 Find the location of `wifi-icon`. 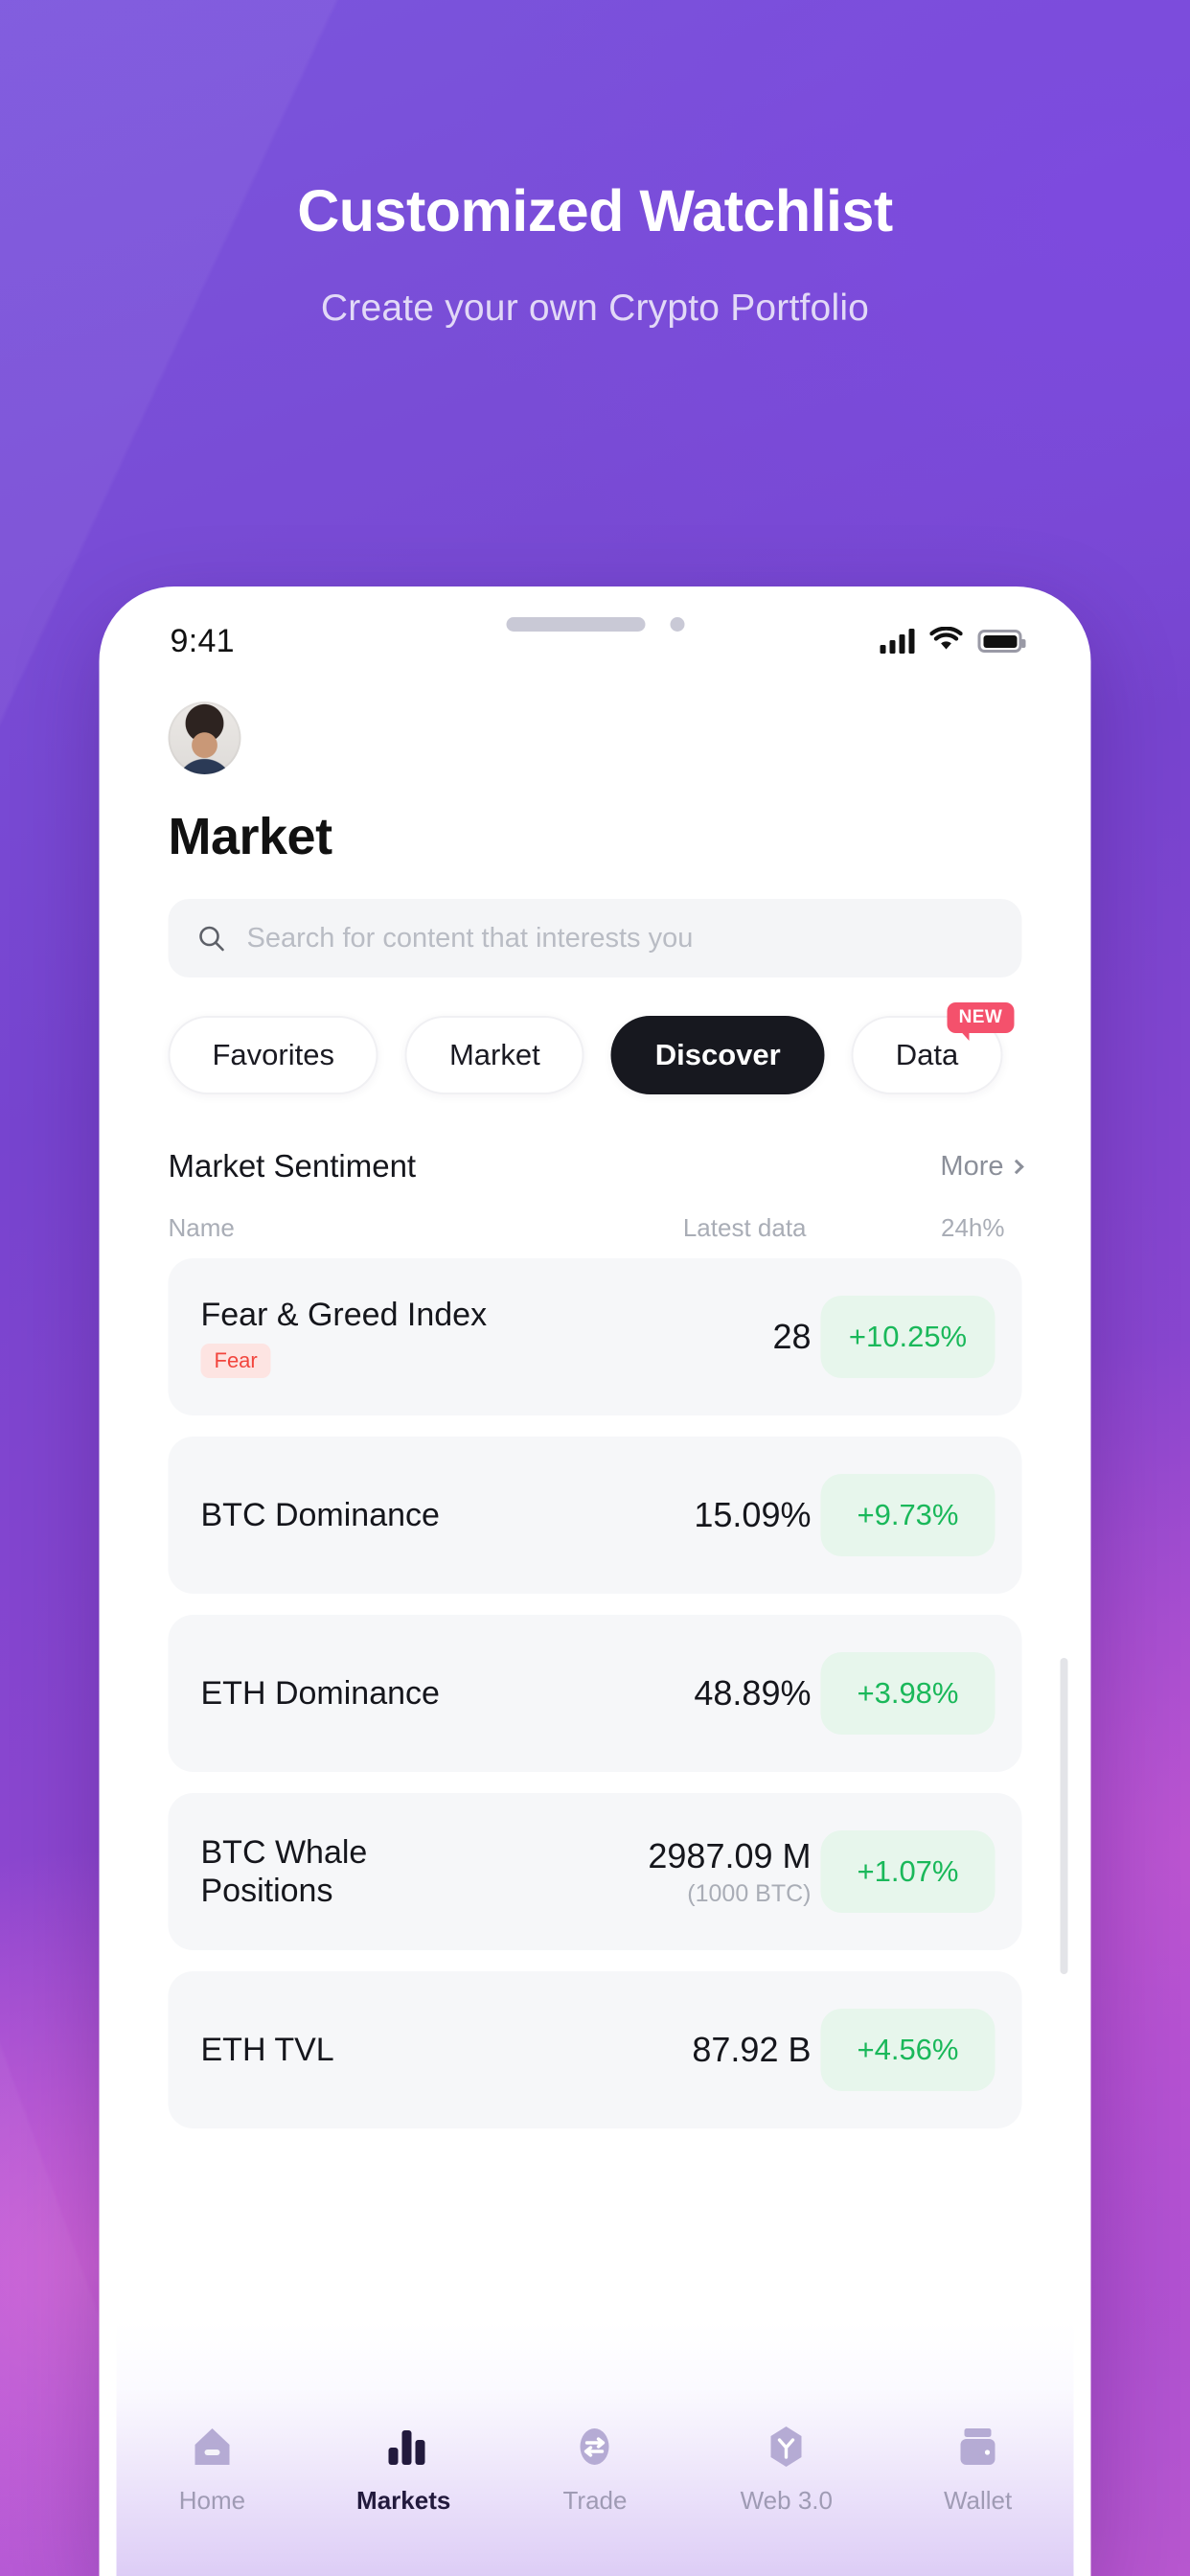

wifi-icon is located at coordinates (946, 641).